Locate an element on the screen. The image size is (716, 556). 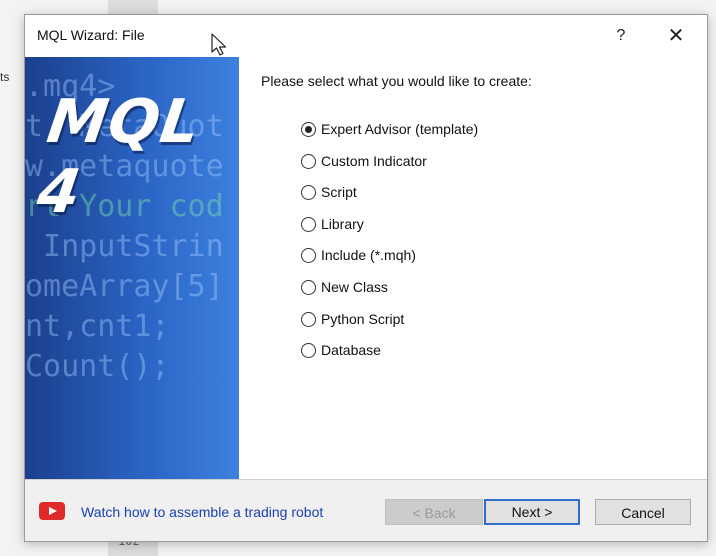
tutorial-video-link: Watch how to assemble a trading robot is located at coordinates (202, 512).